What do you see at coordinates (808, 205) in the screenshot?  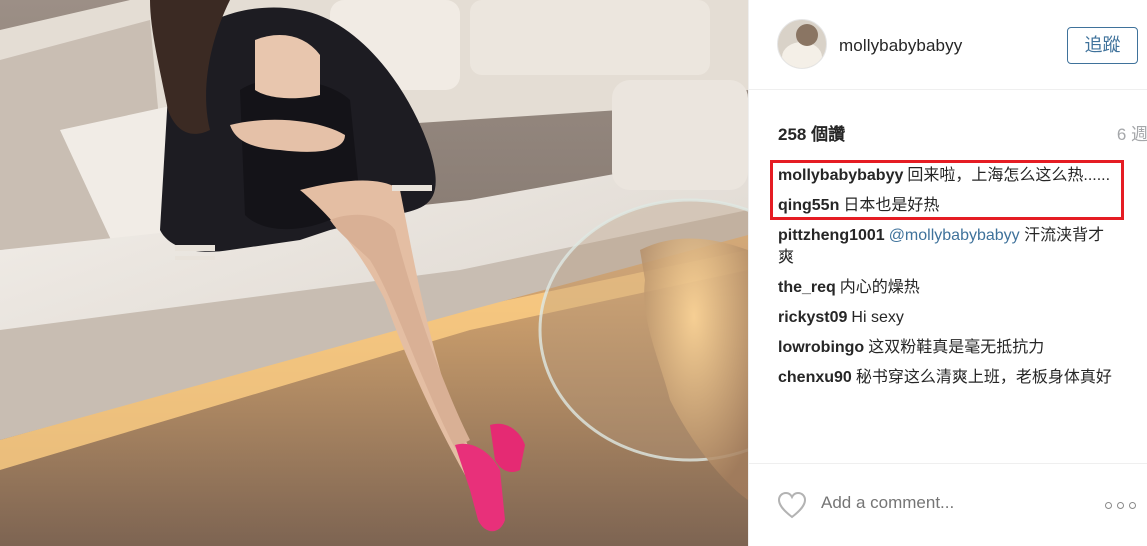 I see `comment-username: qing55n` at bounding box center [808, 205].